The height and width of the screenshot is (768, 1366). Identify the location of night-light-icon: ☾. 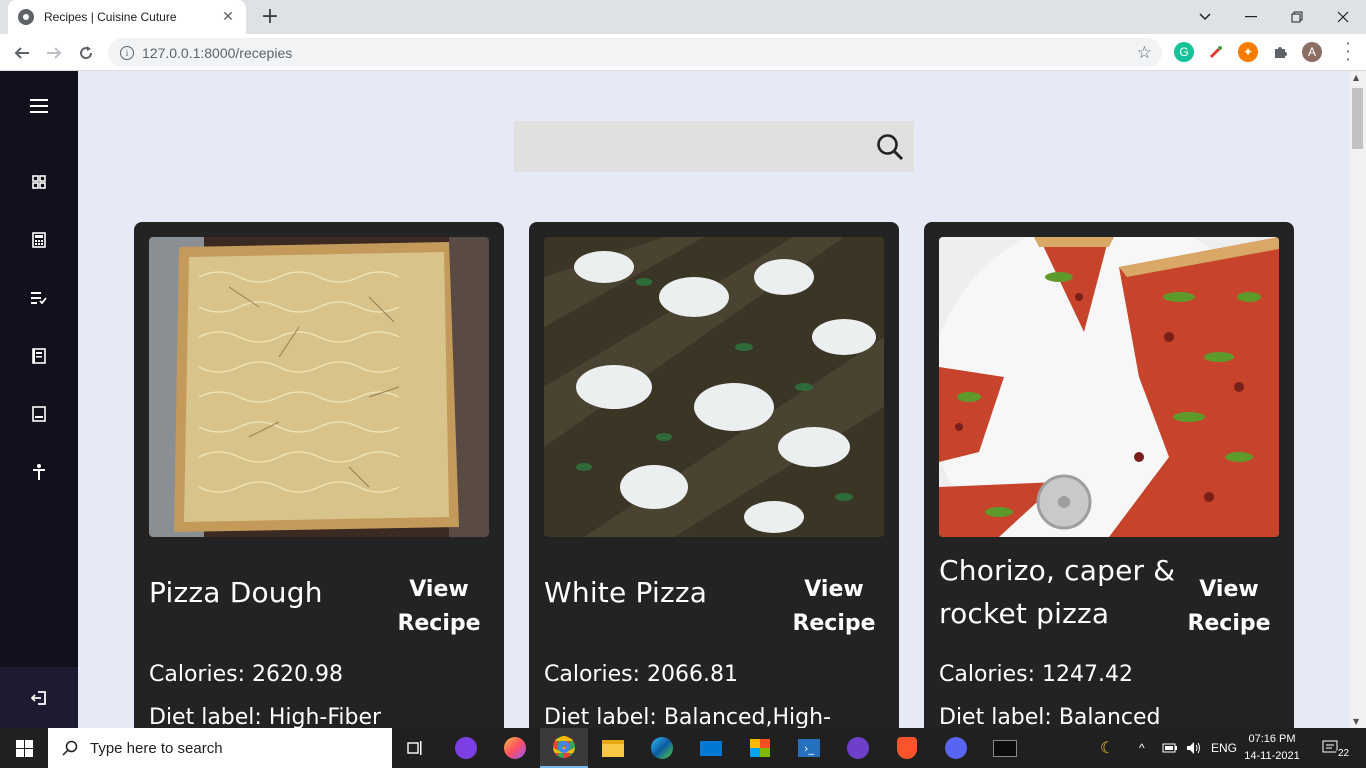
(1107, 748).